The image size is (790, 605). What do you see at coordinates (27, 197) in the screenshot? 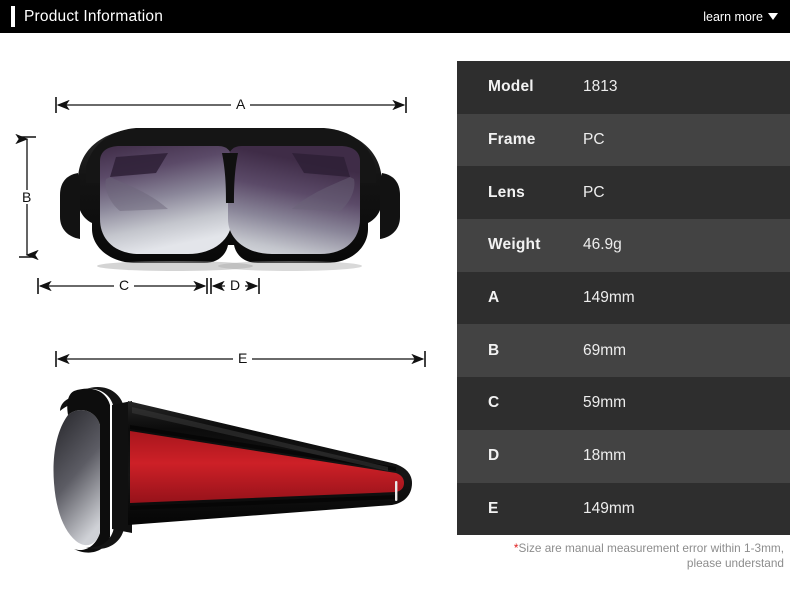
I see `dimension-label-b: B` at bounding box center [27, 197].